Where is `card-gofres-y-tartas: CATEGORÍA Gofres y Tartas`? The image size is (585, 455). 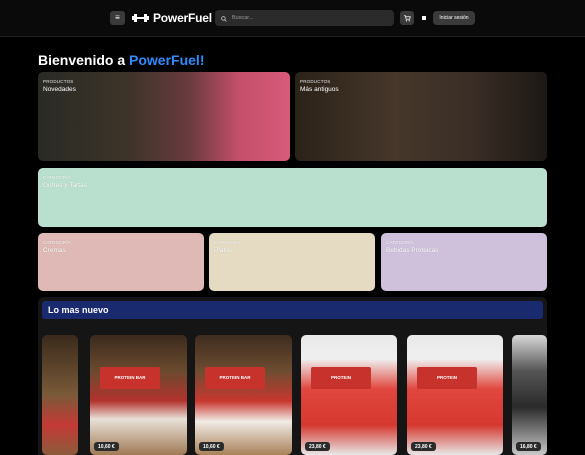 card-gofres-y-tartas: CATEGORÍA Gofres y Tartas is located at coordinates (292, 197).